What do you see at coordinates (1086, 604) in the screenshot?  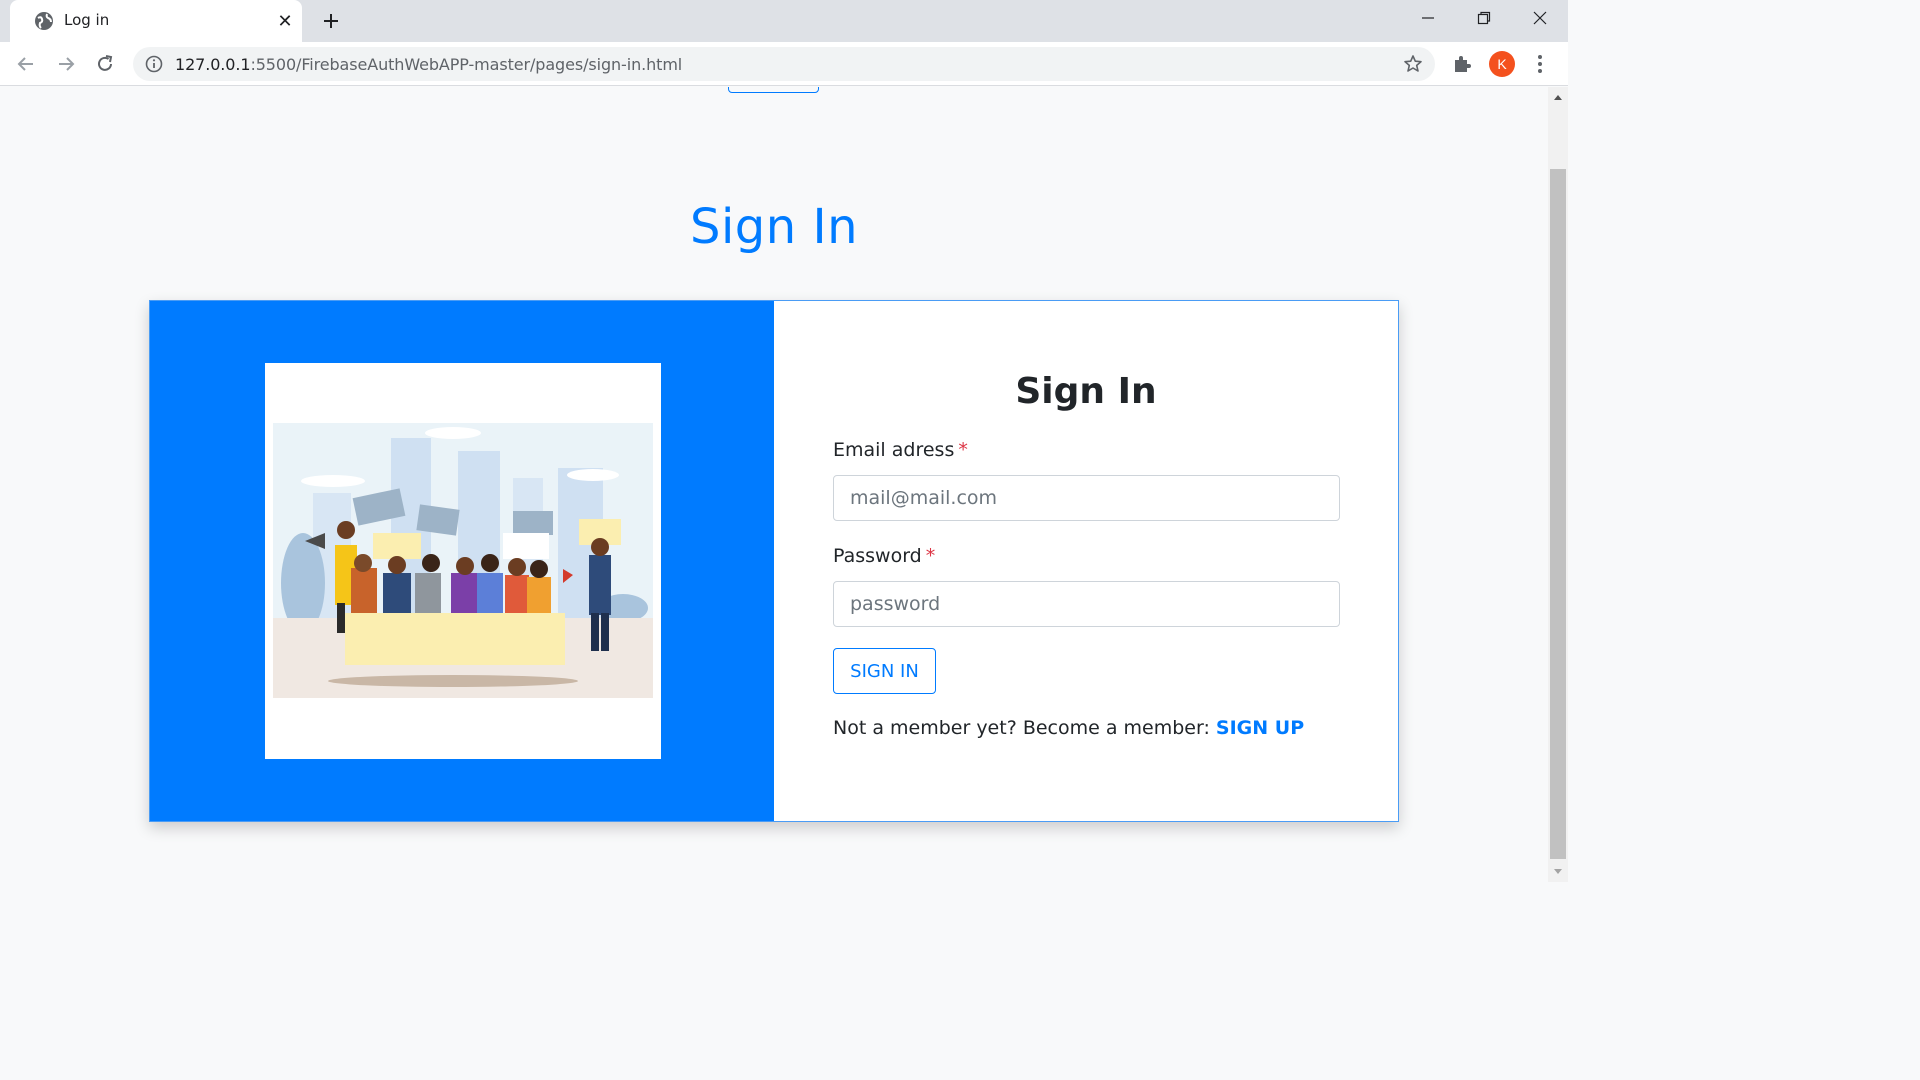 I see `password-field` at bounding box center [1086, 604].